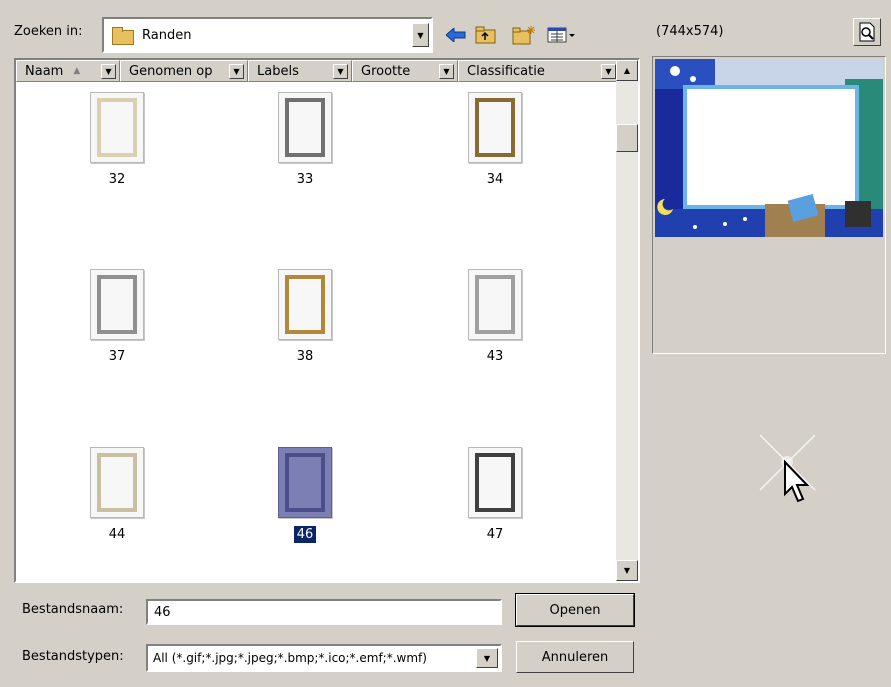 The image size is (891, 687). I want to click on preview-toggle-button, so click(867, 32).